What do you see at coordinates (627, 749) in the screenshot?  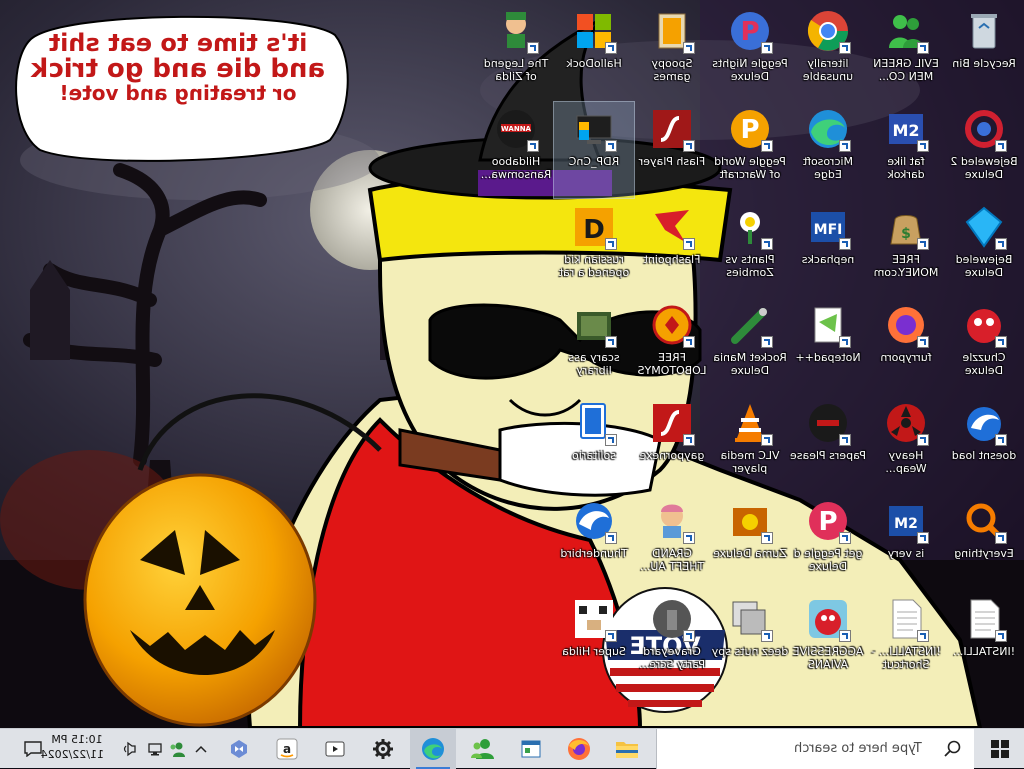 I see `taskbar-file-explorer` at bounding box center [627, 749].